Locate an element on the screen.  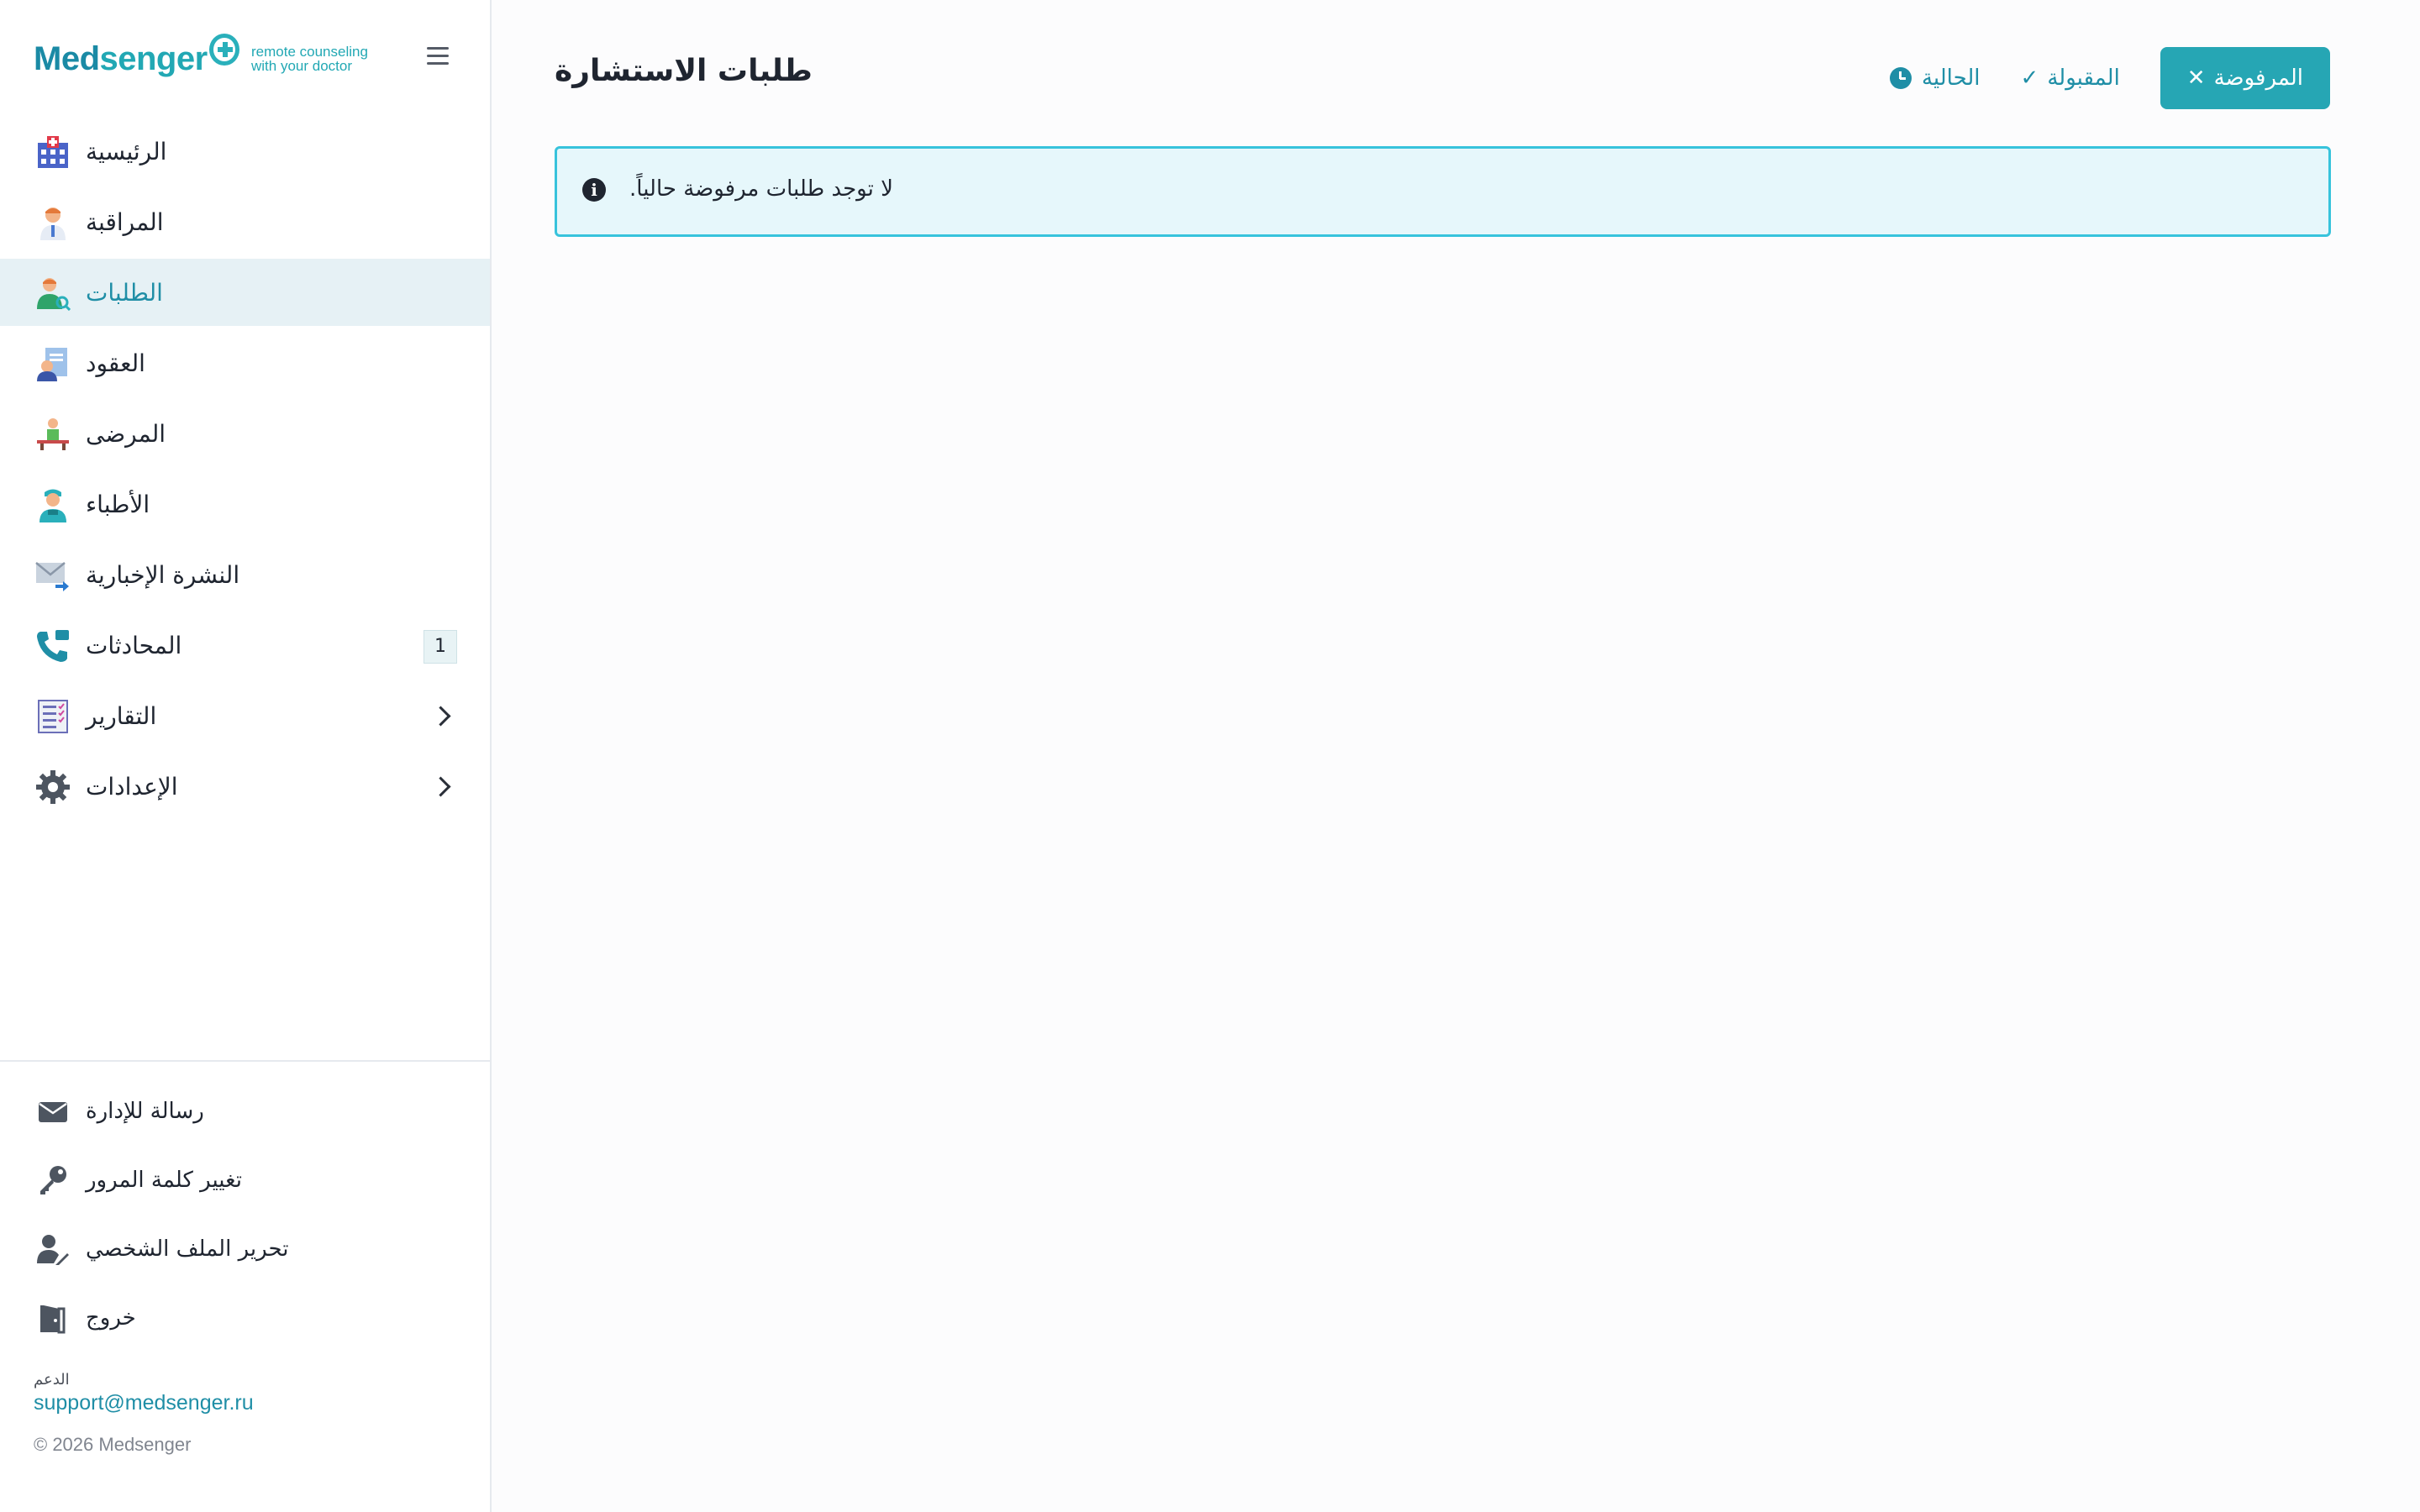
door-exit-icon is located at coordinates (53, 1319).